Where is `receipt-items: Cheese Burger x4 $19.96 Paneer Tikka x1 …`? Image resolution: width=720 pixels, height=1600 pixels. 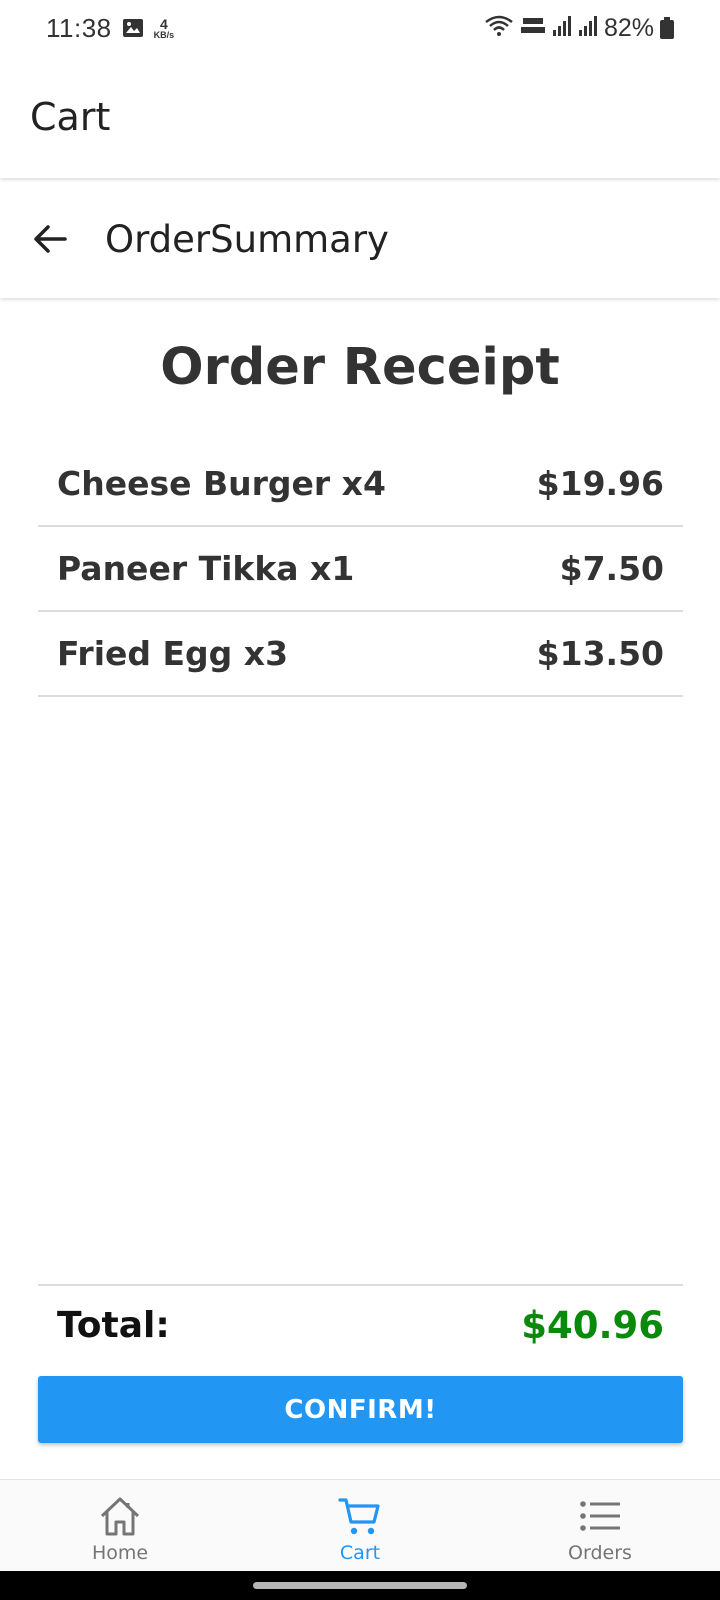 receipt-items: Cheese Burger x4 $19.96 Paneer Tikka x1 … is located at coordinates (360, 569).